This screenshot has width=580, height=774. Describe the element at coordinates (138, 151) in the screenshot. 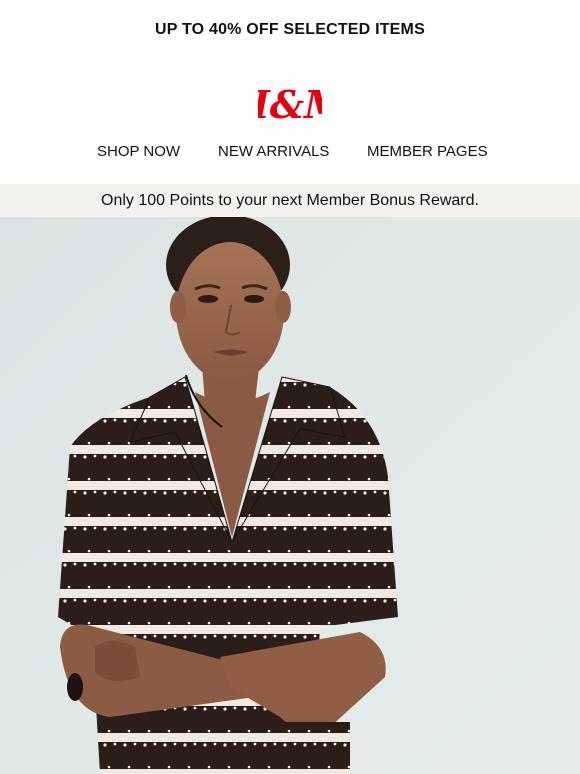

I see `nav-shop-now: SHOP NOW` at that location.